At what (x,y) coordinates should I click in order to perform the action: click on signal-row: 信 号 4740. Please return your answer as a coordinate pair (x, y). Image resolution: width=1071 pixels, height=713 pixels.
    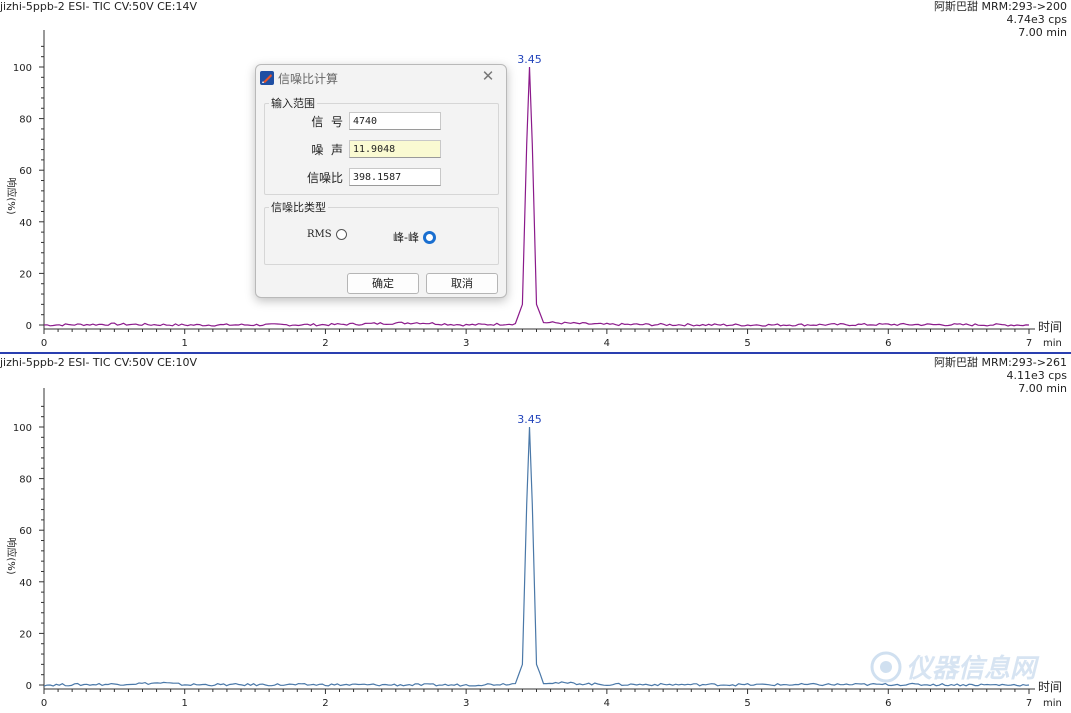
    Looking at the image, I should click on (353, 121).